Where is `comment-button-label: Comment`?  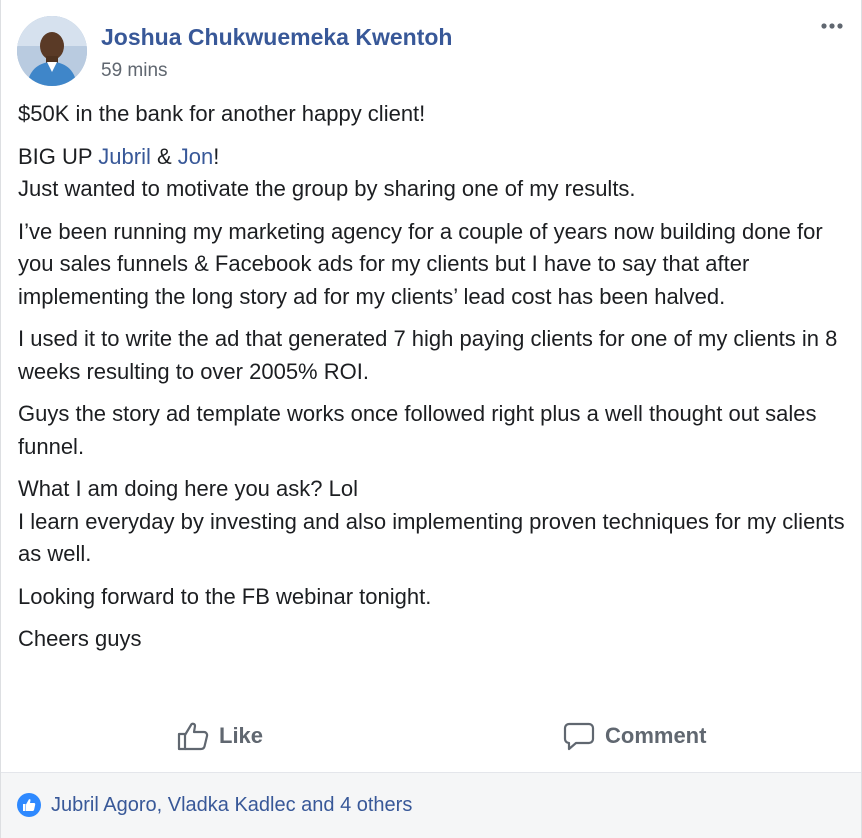 comment-button-label: Comment is located at coordinates (656, 735).